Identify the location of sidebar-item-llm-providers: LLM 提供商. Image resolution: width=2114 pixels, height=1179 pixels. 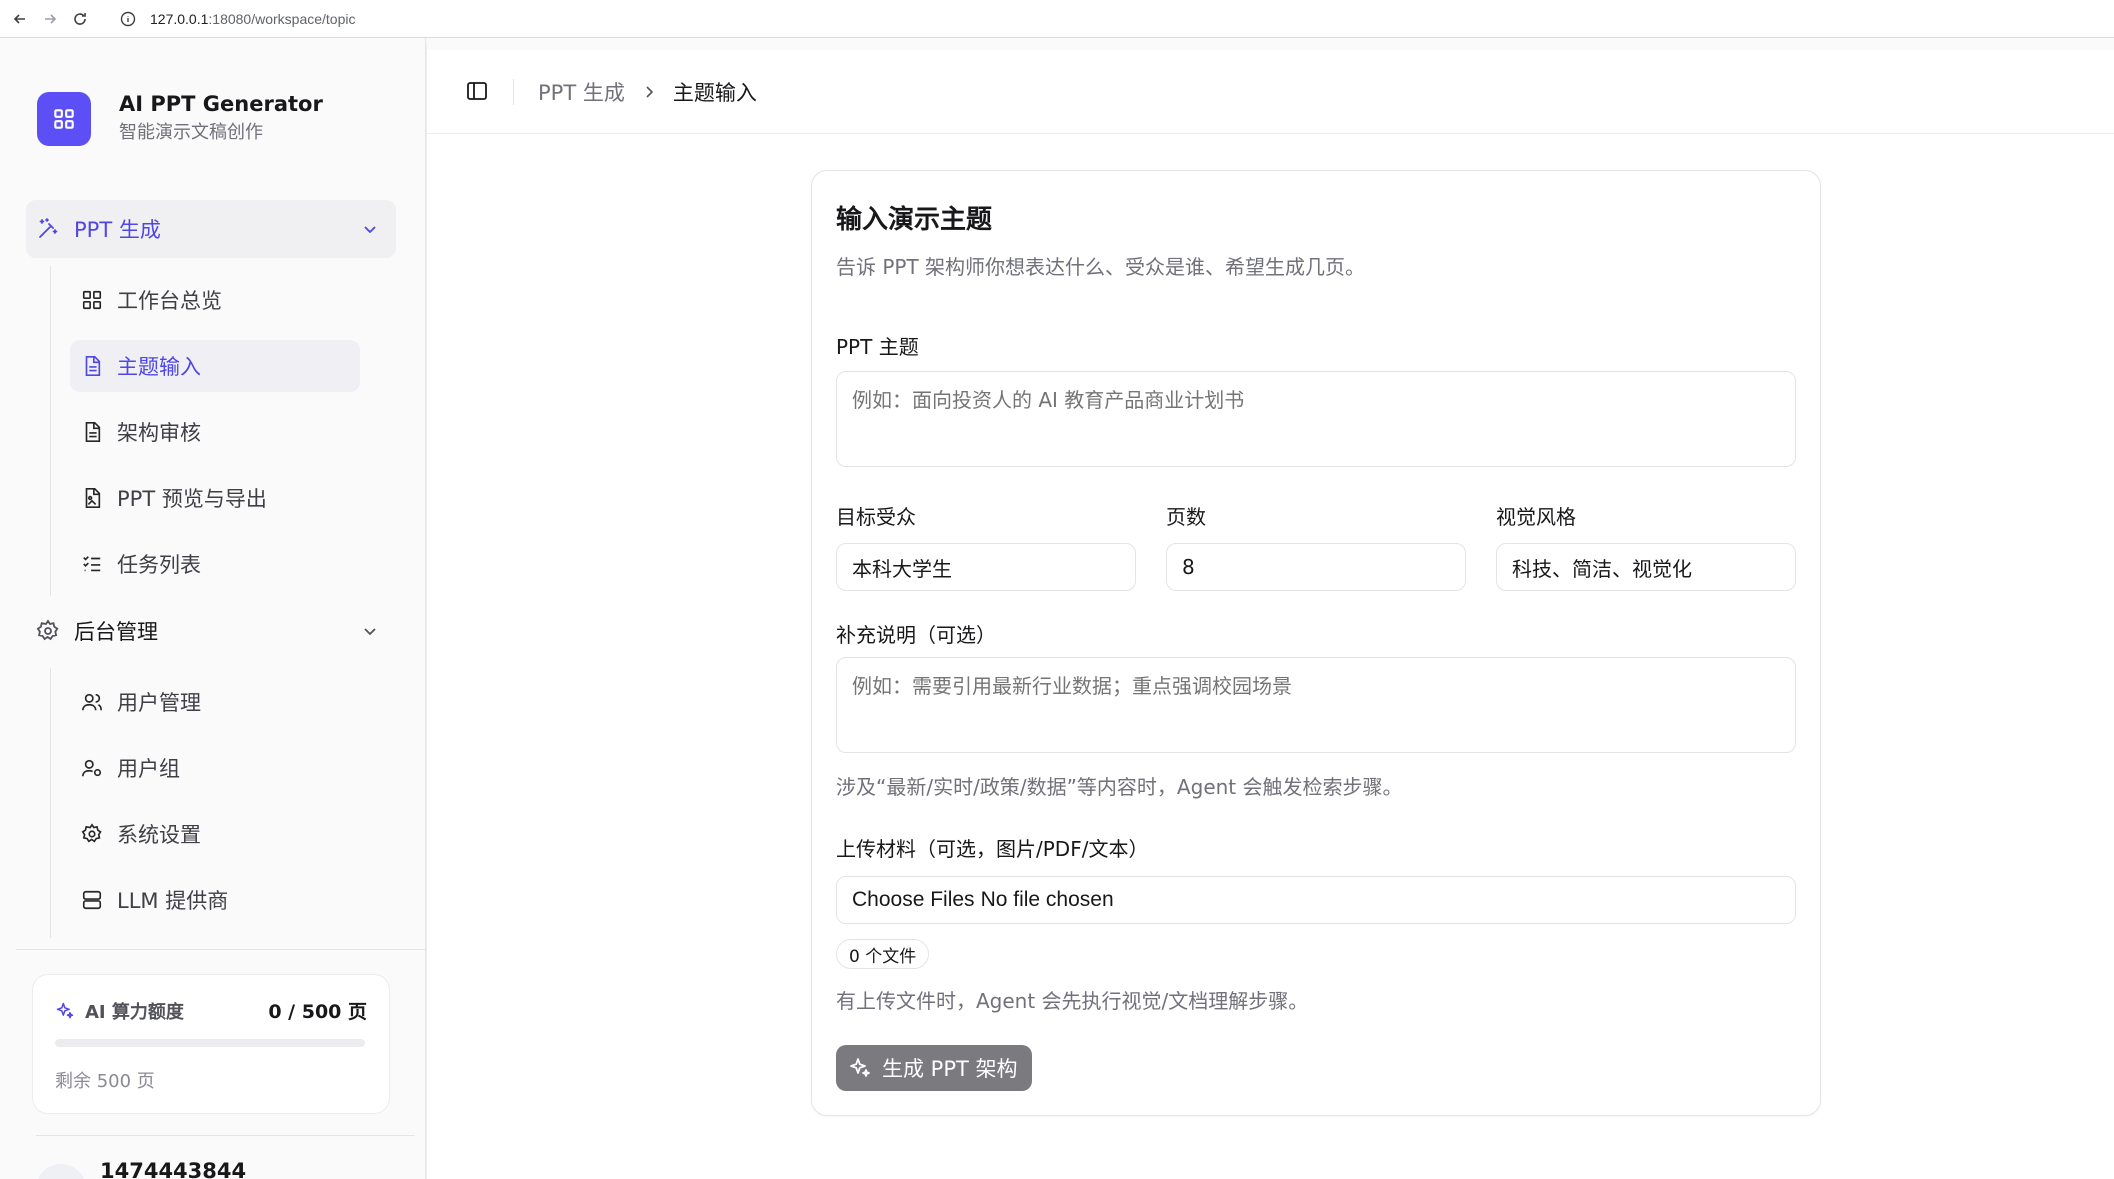
(215, 900).